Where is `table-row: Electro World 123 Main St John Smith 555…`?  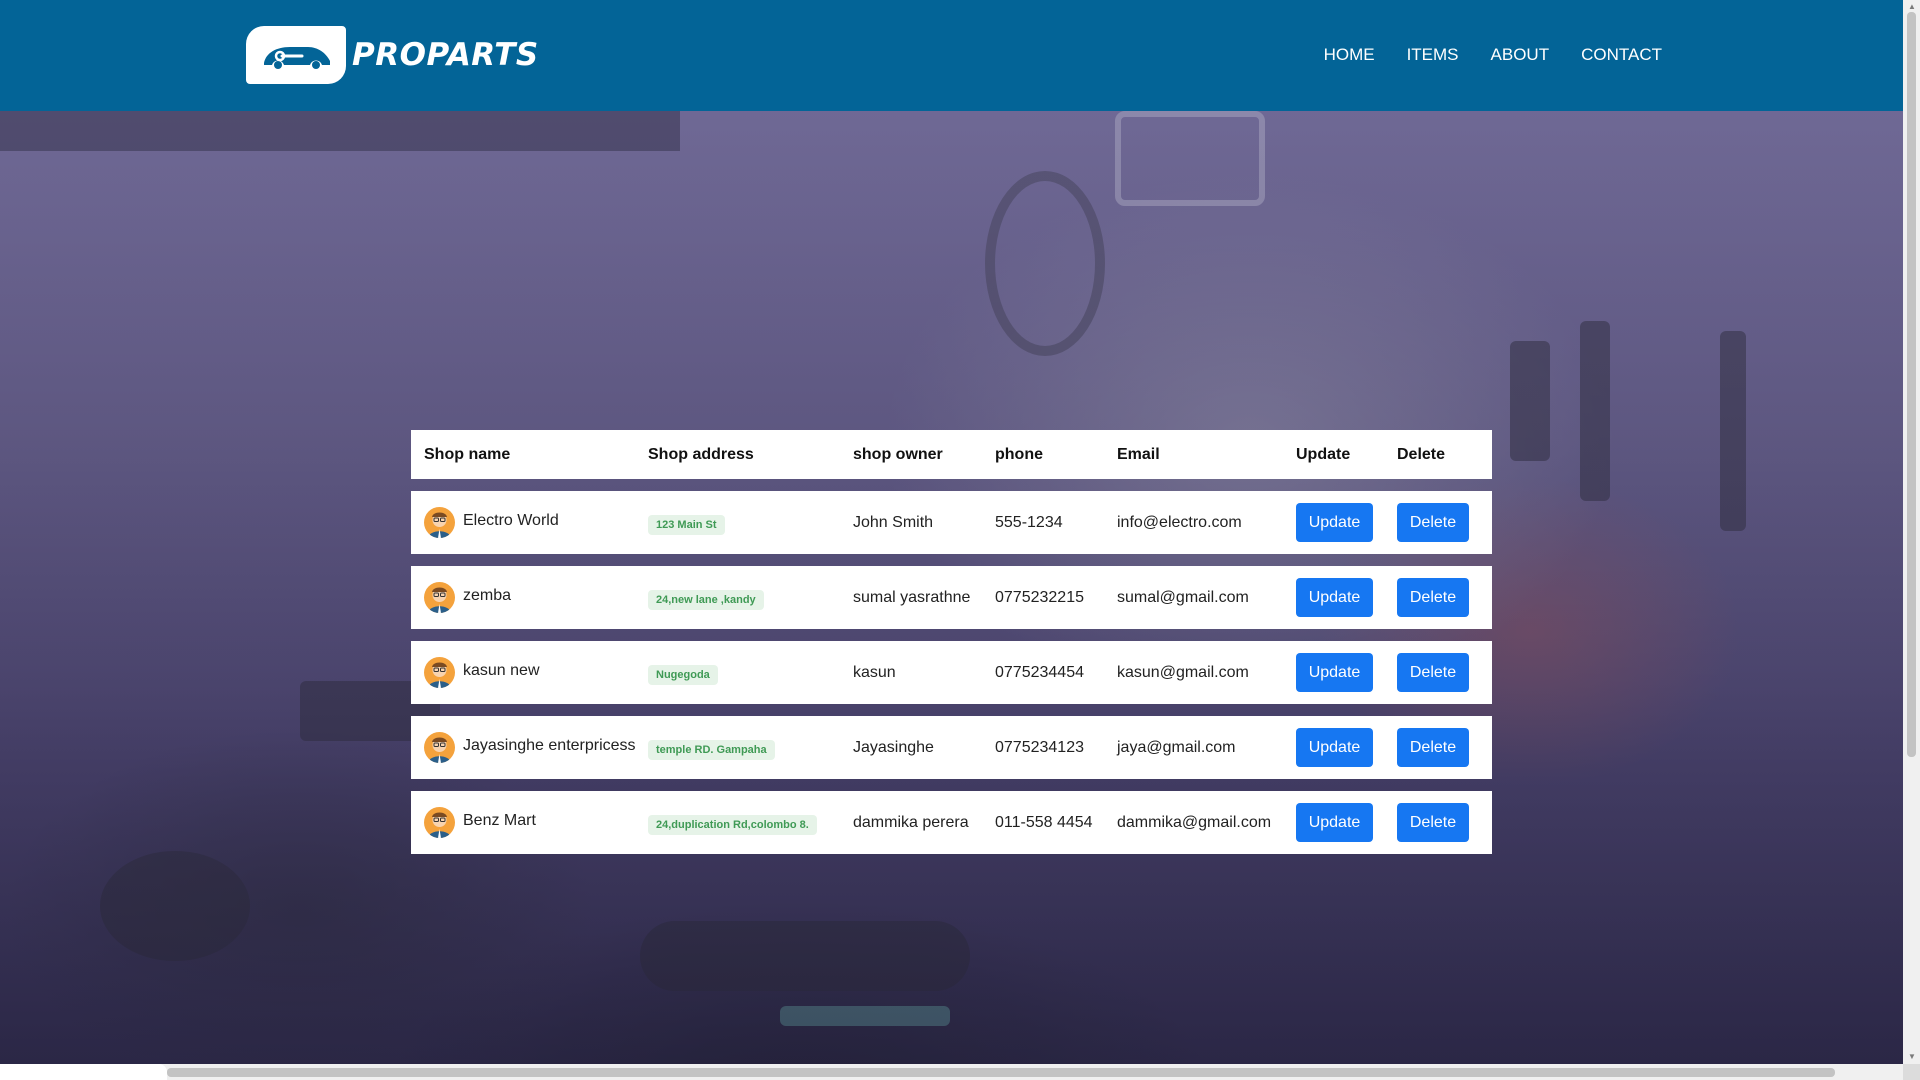 table-row: Electro World 123 Main St John Smith 555… is located at coordinates (951, 522).